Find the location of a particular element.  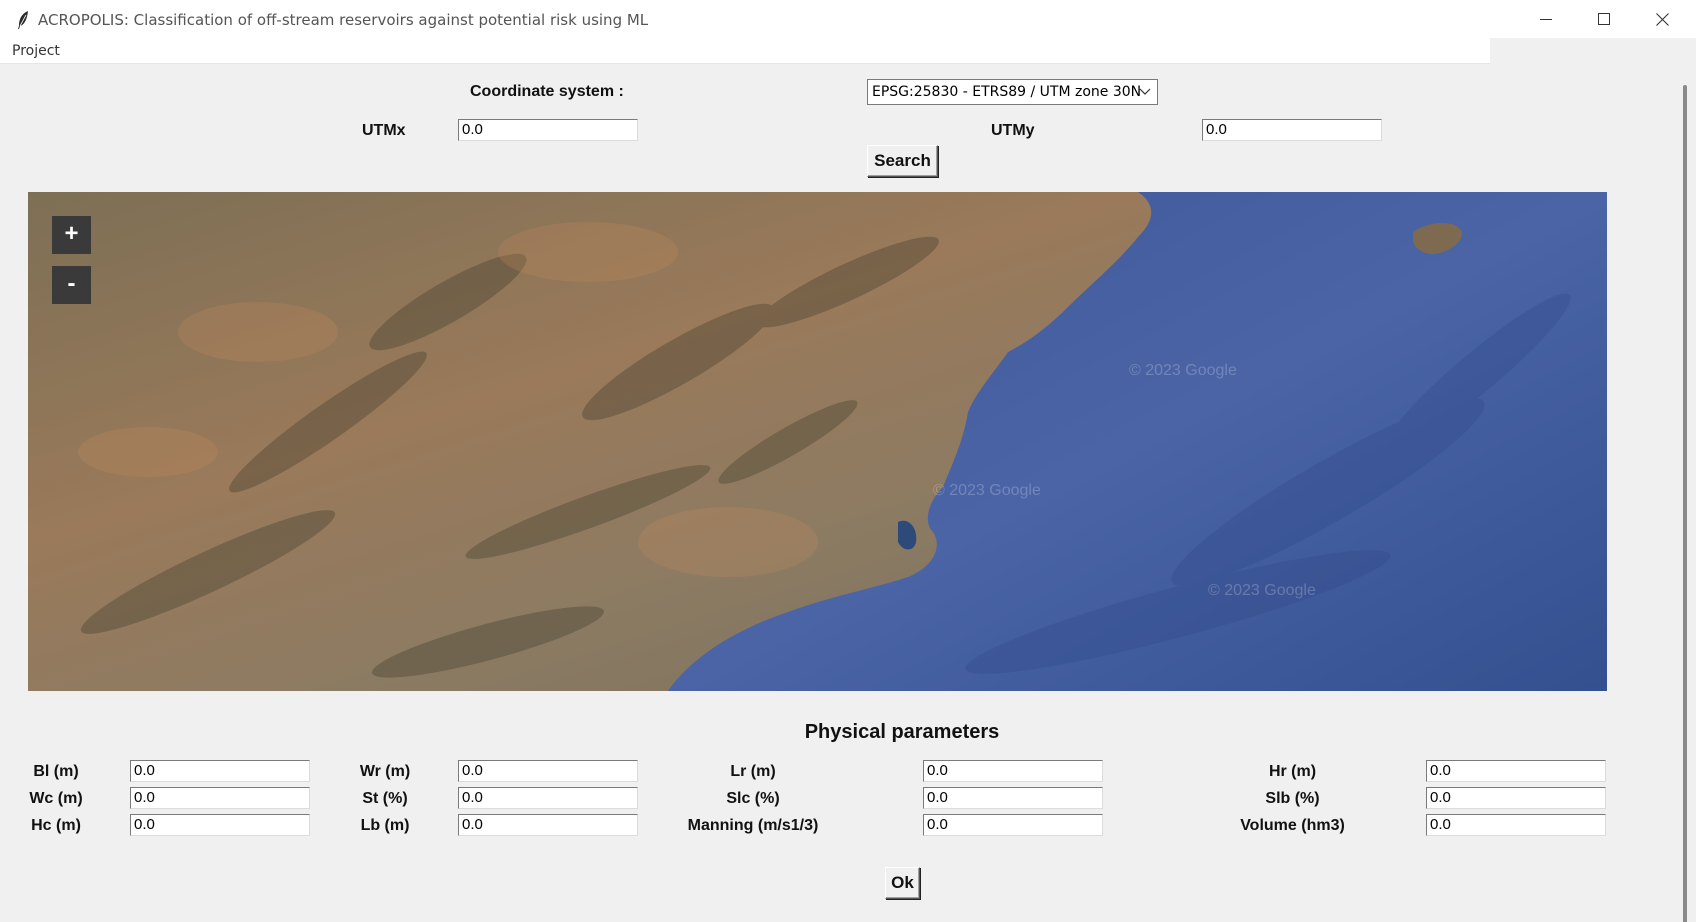

utmy-label: UTMy is located at coordinates (1013, 130).